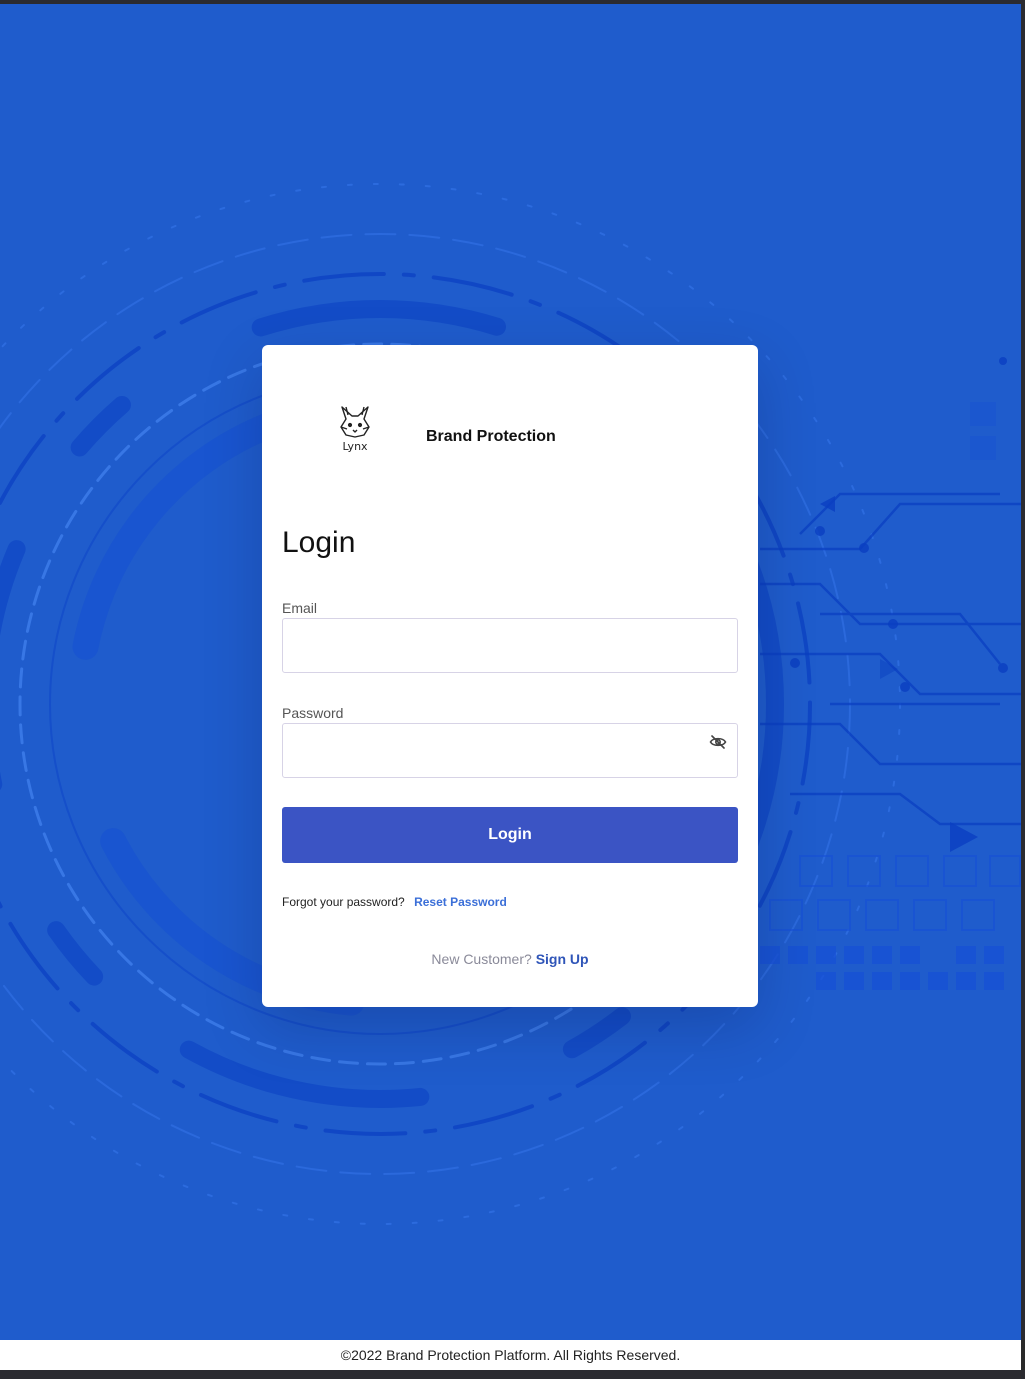 This screenshot has width=1025, height=1379. I want to click on email-label: Email, so click(300, 608).